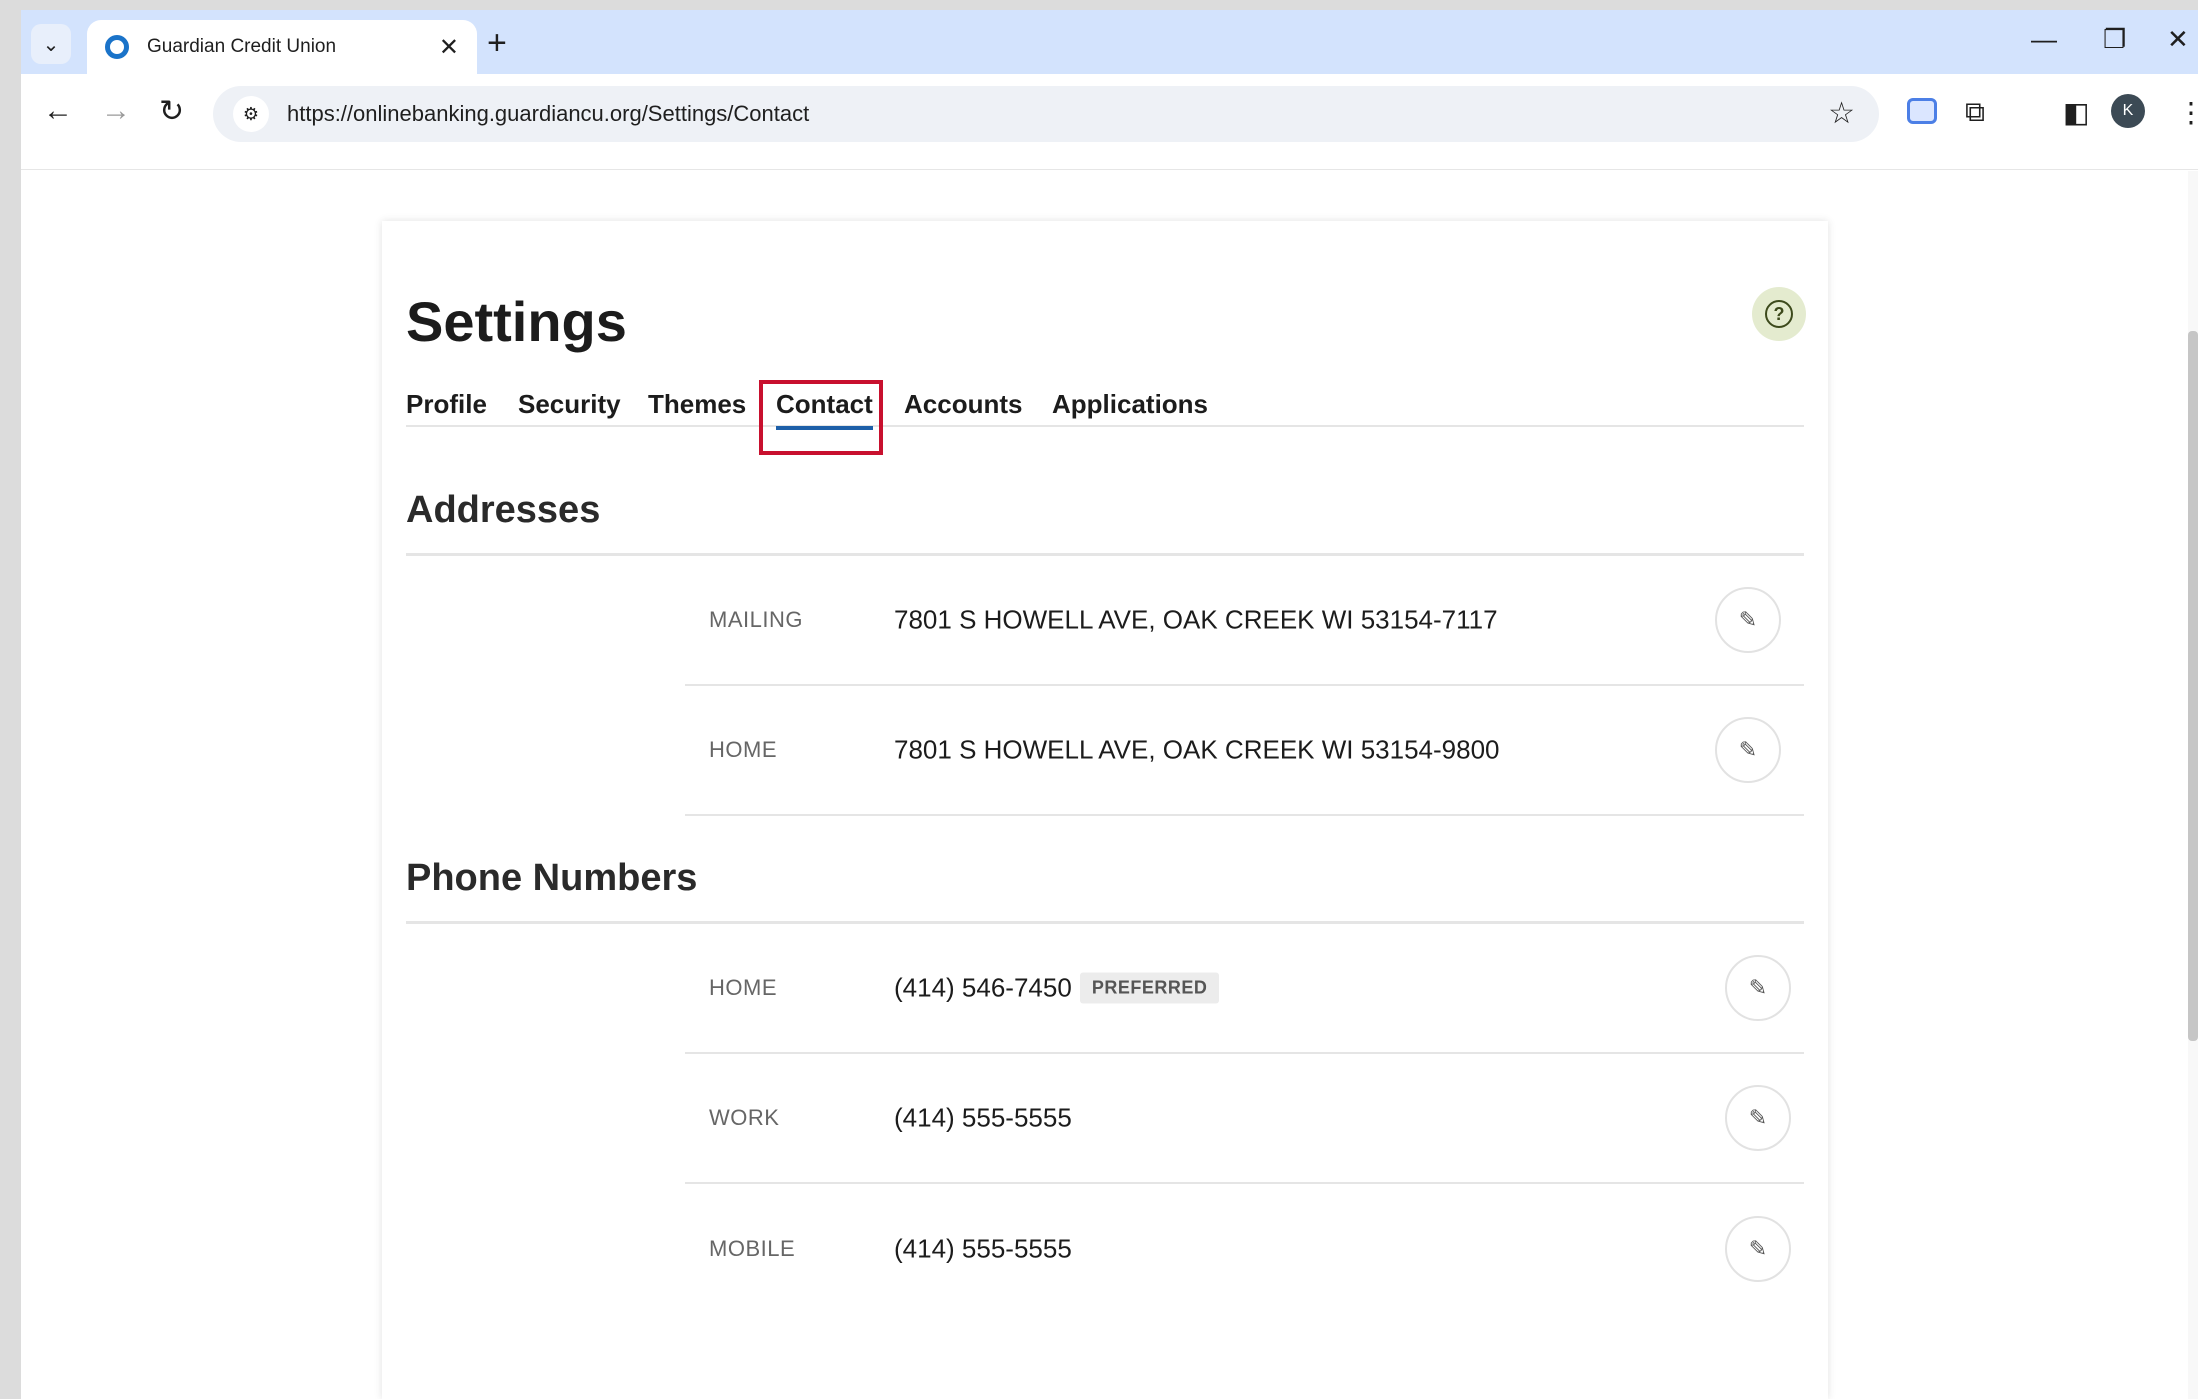 The image size is (2198, 1399). Describe the element at coordinates (1975, 112) in the screenshot. I see `extensions-puzzle-icon: ⧉` at that location.